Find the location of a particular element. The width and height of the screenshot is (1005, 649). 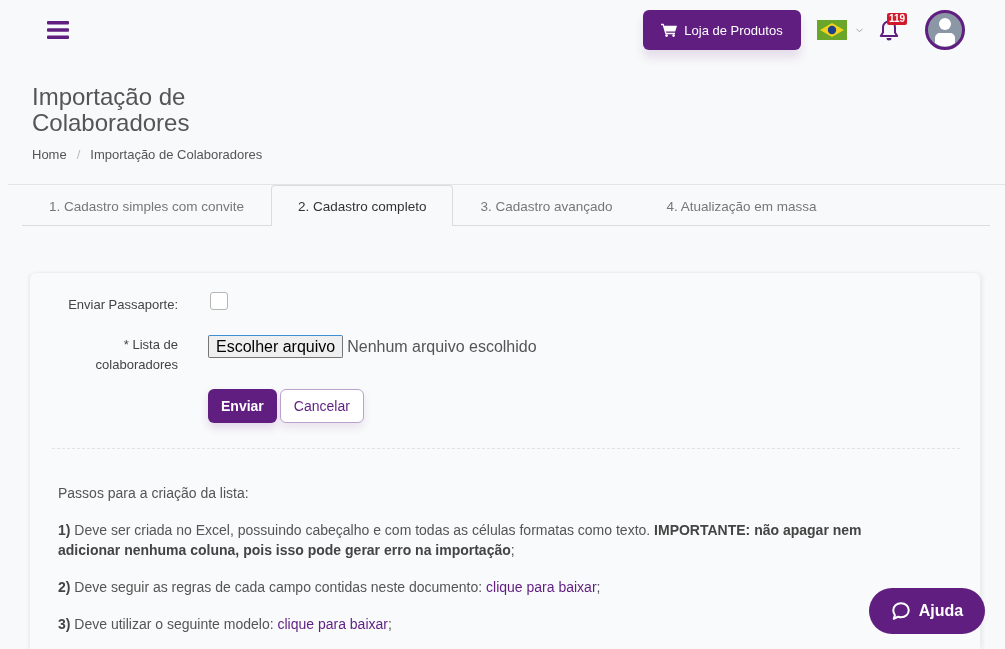

file-status-text: Nenhum arquivo escolhido is located at coordinates (442, 346).